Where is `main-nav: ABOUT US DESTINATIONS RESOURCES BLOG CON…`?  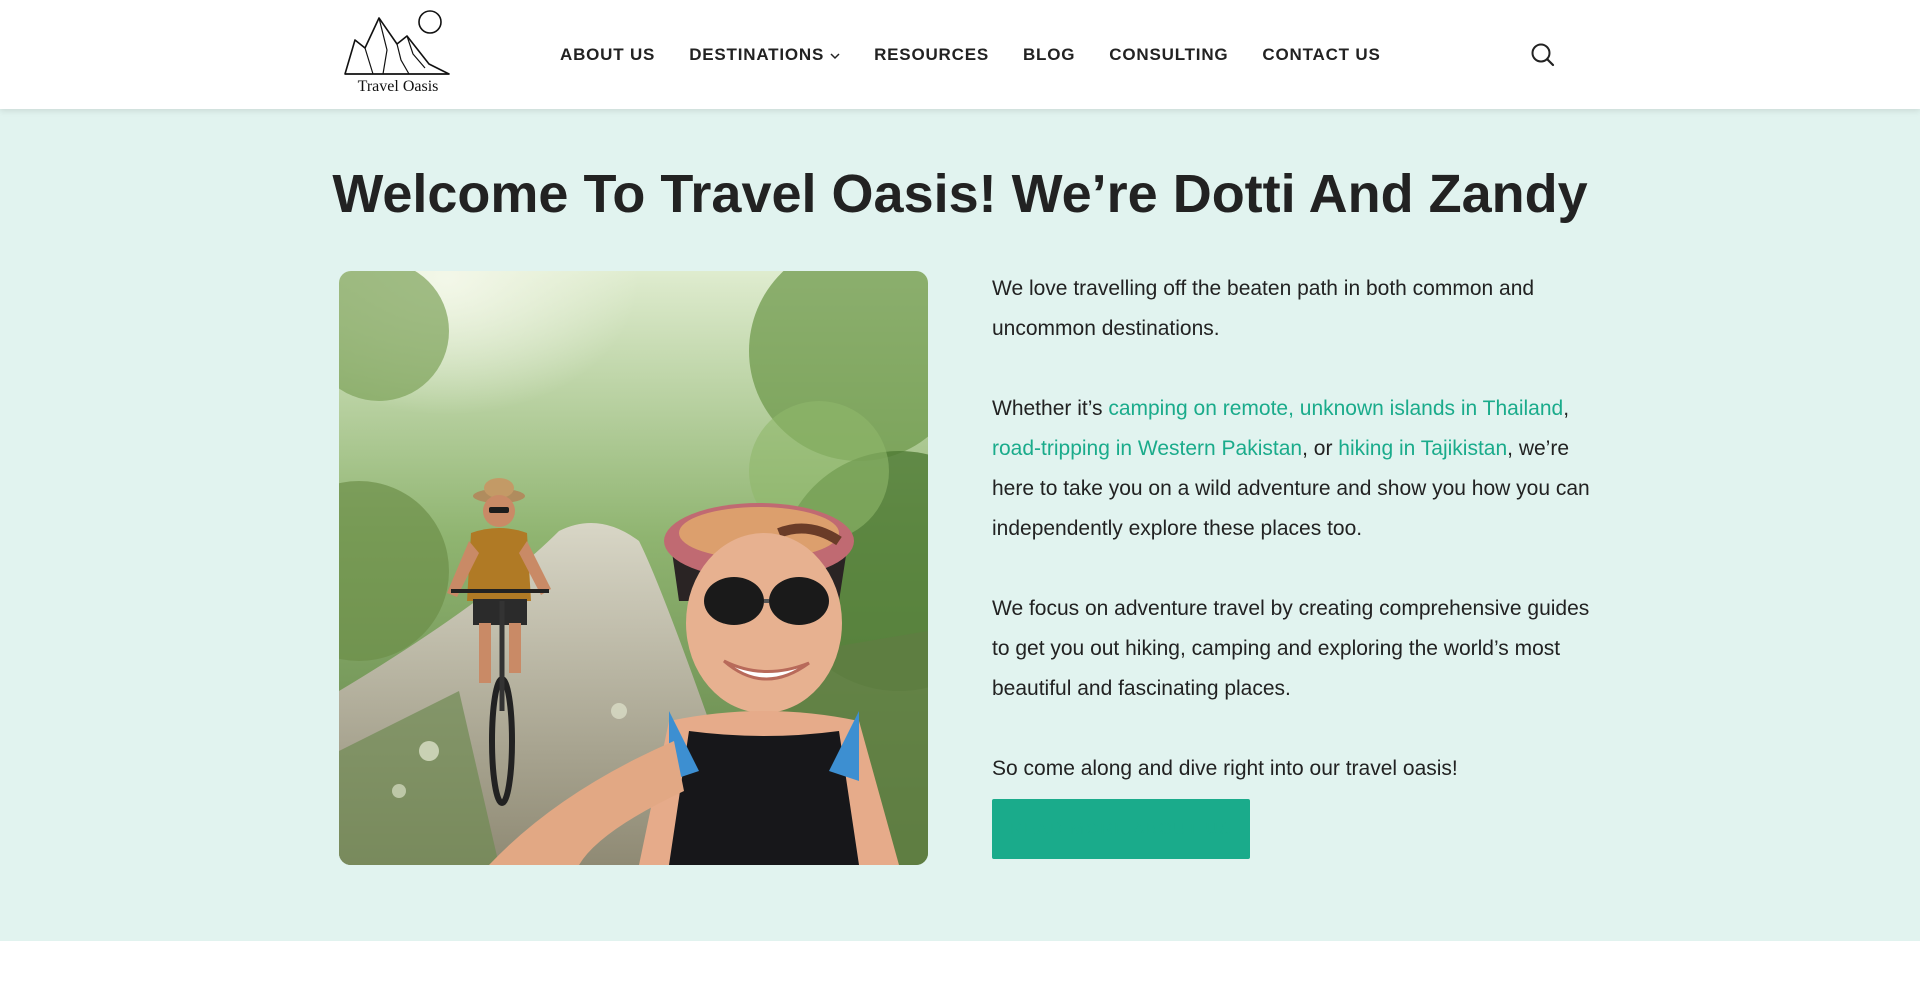
main-nav: ABOUT US DESTINATIONS RESOURCES BLOG CON… is located at coordinates (970, 55).